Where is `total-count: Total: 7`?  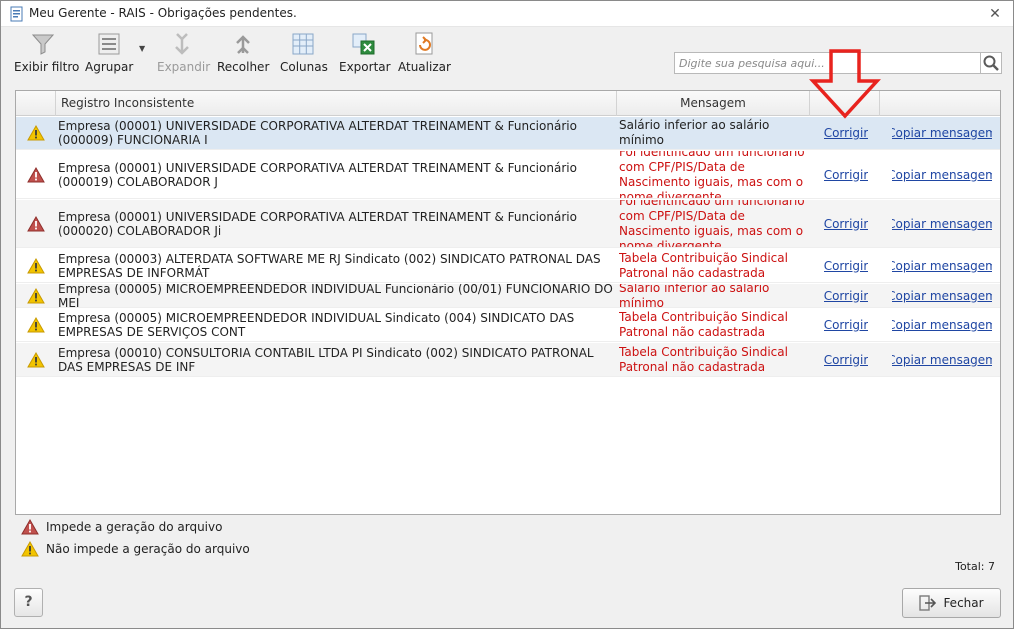
total-count: Total: 7 is located at coordinates (975, 566).